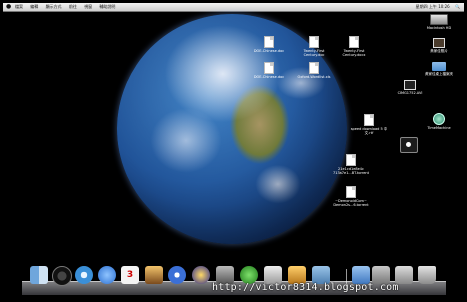 The height and width of the screenshot is (302, 467). What do you see at coordinates (354, 55) in the screenshot?
I see `file-label-line2: Century.docx` at bounding box center [354, 55].